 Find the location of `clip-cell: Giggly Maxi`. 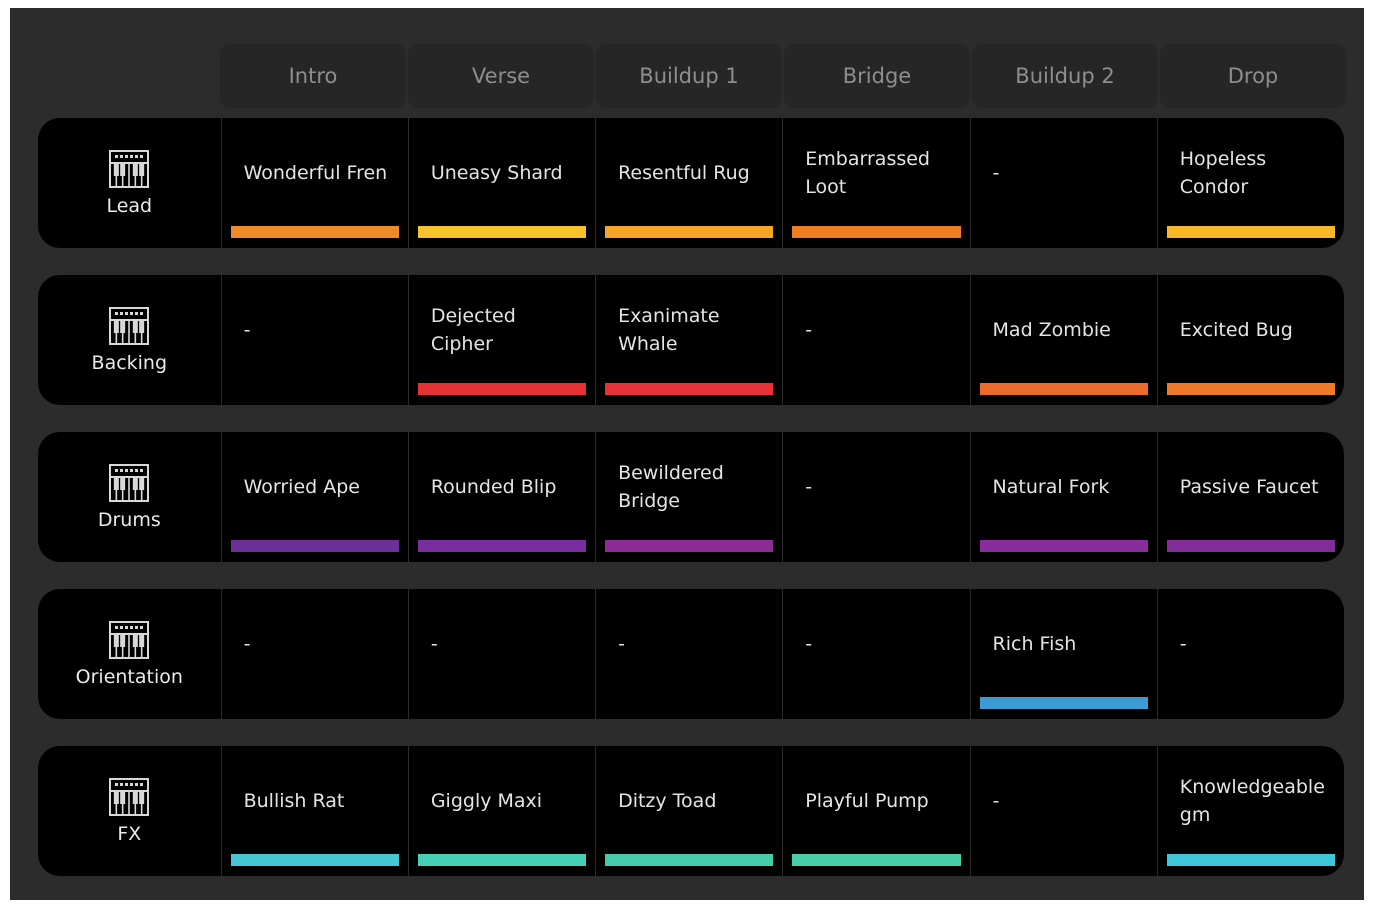

clip-cell: Giggly Maxi is located at coordinates (501, 811).